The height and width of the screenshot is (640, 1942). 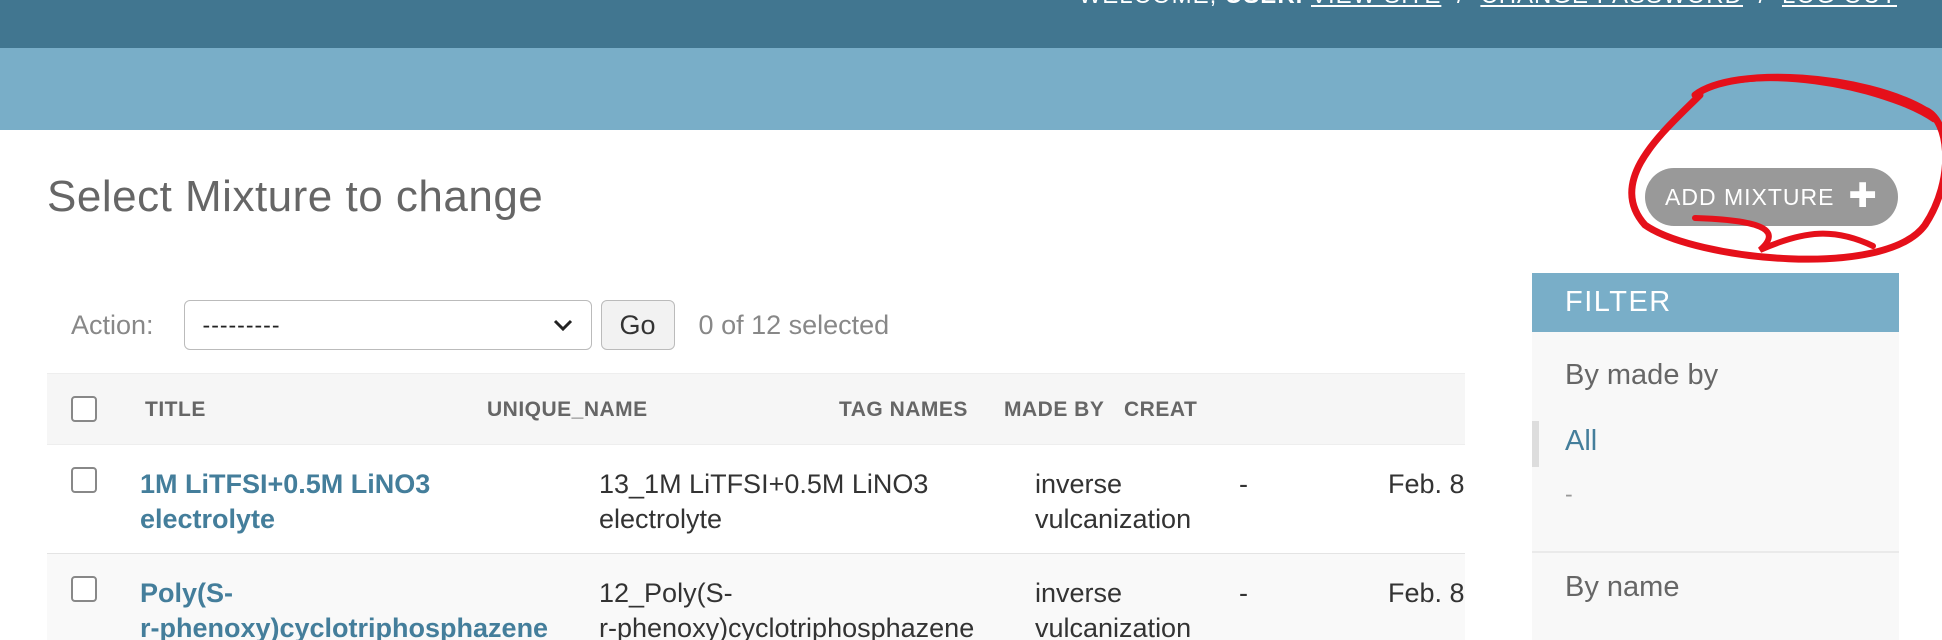 I want to click on chevron-down-icon, so click(x=562, y=325).